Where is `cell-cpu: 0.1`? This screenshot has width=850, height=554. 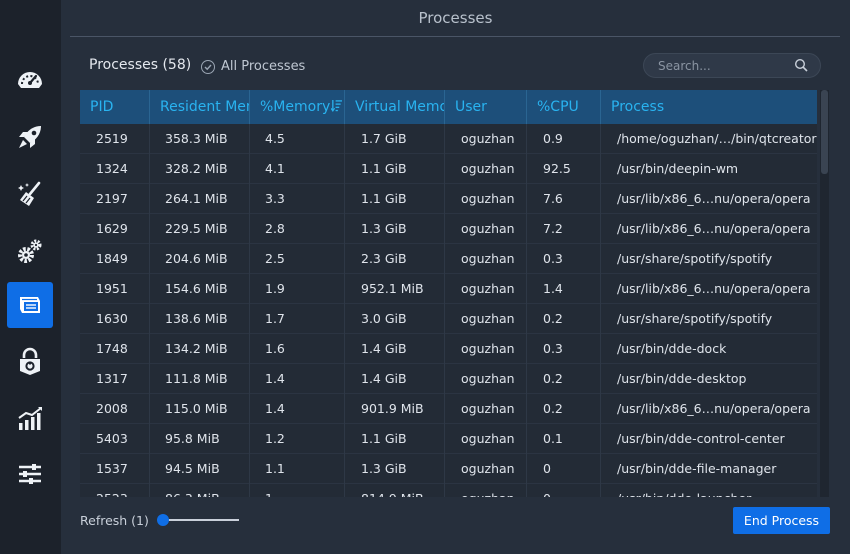 cell-cpu: 0.1 is located at coordinates (564, 439).